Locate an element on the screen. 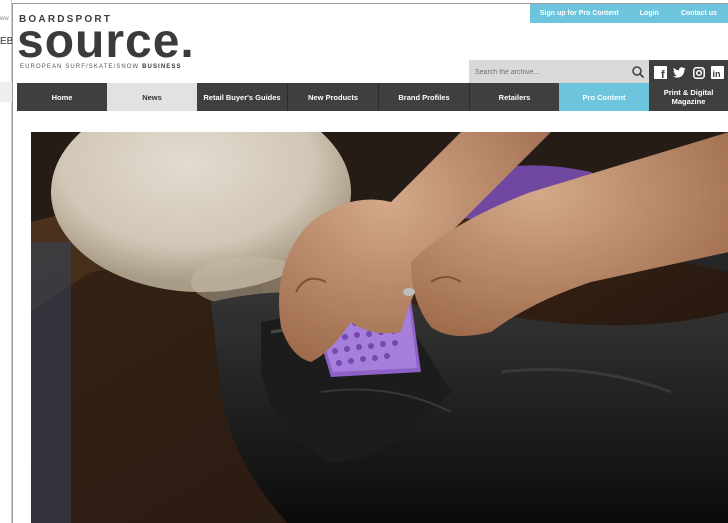  svg-text: in is located at coordinates (717, 74).